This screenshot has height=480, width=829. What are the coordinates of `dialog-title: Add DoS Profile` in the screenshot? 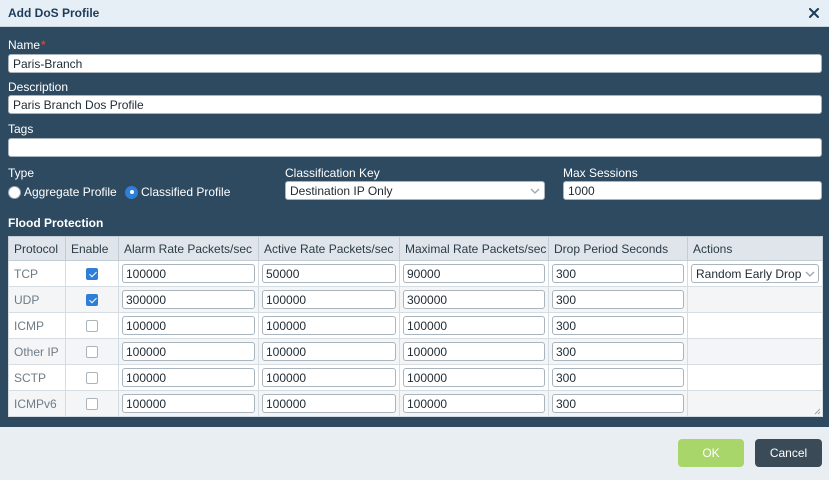 It's located at (54, 13).